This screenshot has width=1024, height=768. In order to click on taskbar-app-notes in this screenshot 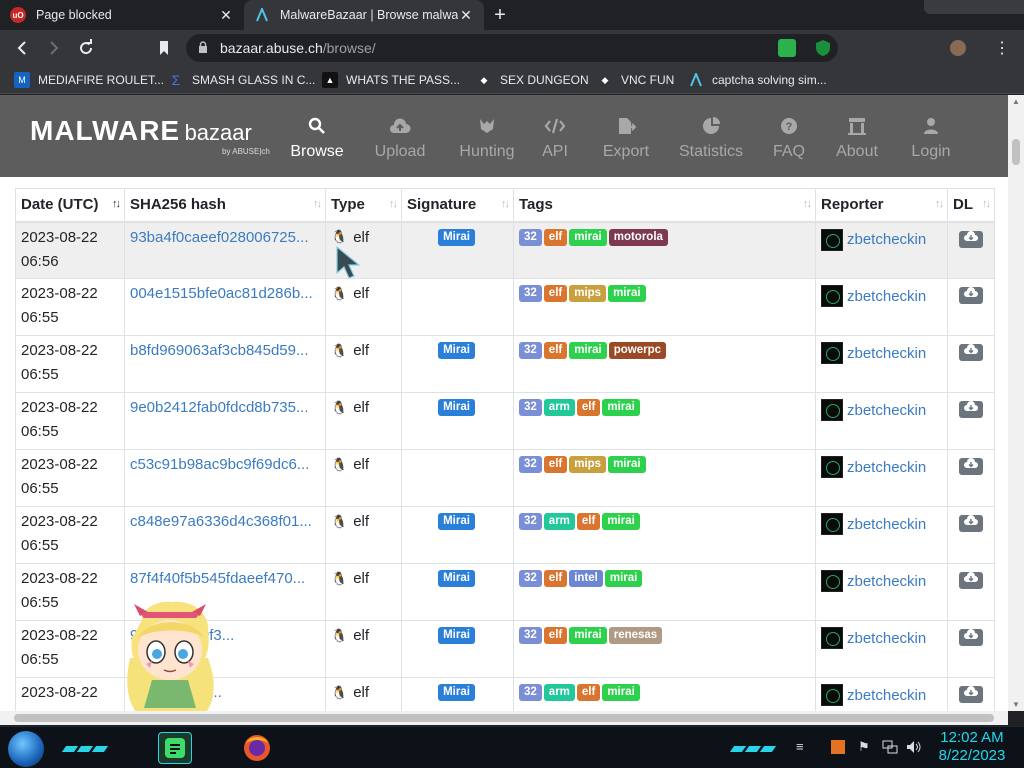, I will do `click(175, 748)`.